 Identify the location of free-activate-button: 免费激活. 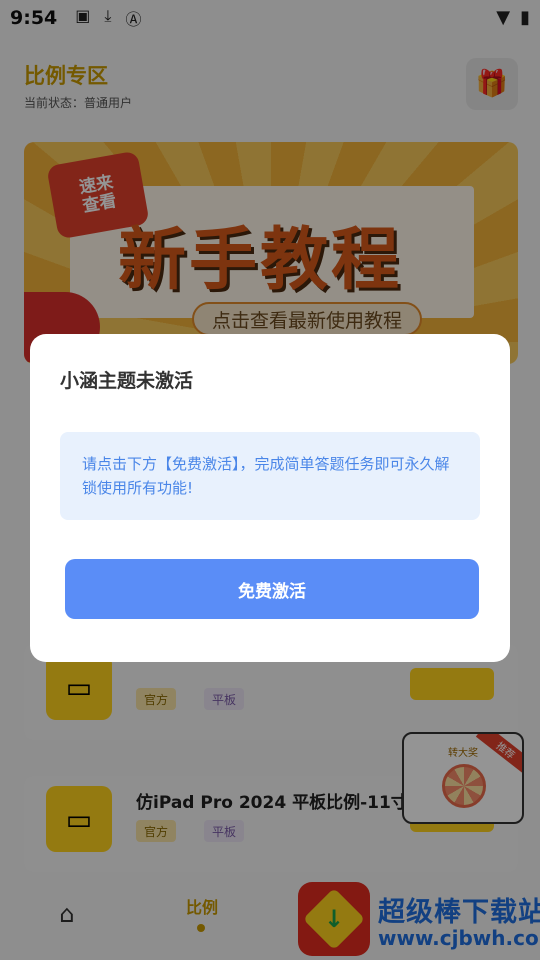
(272, 589).